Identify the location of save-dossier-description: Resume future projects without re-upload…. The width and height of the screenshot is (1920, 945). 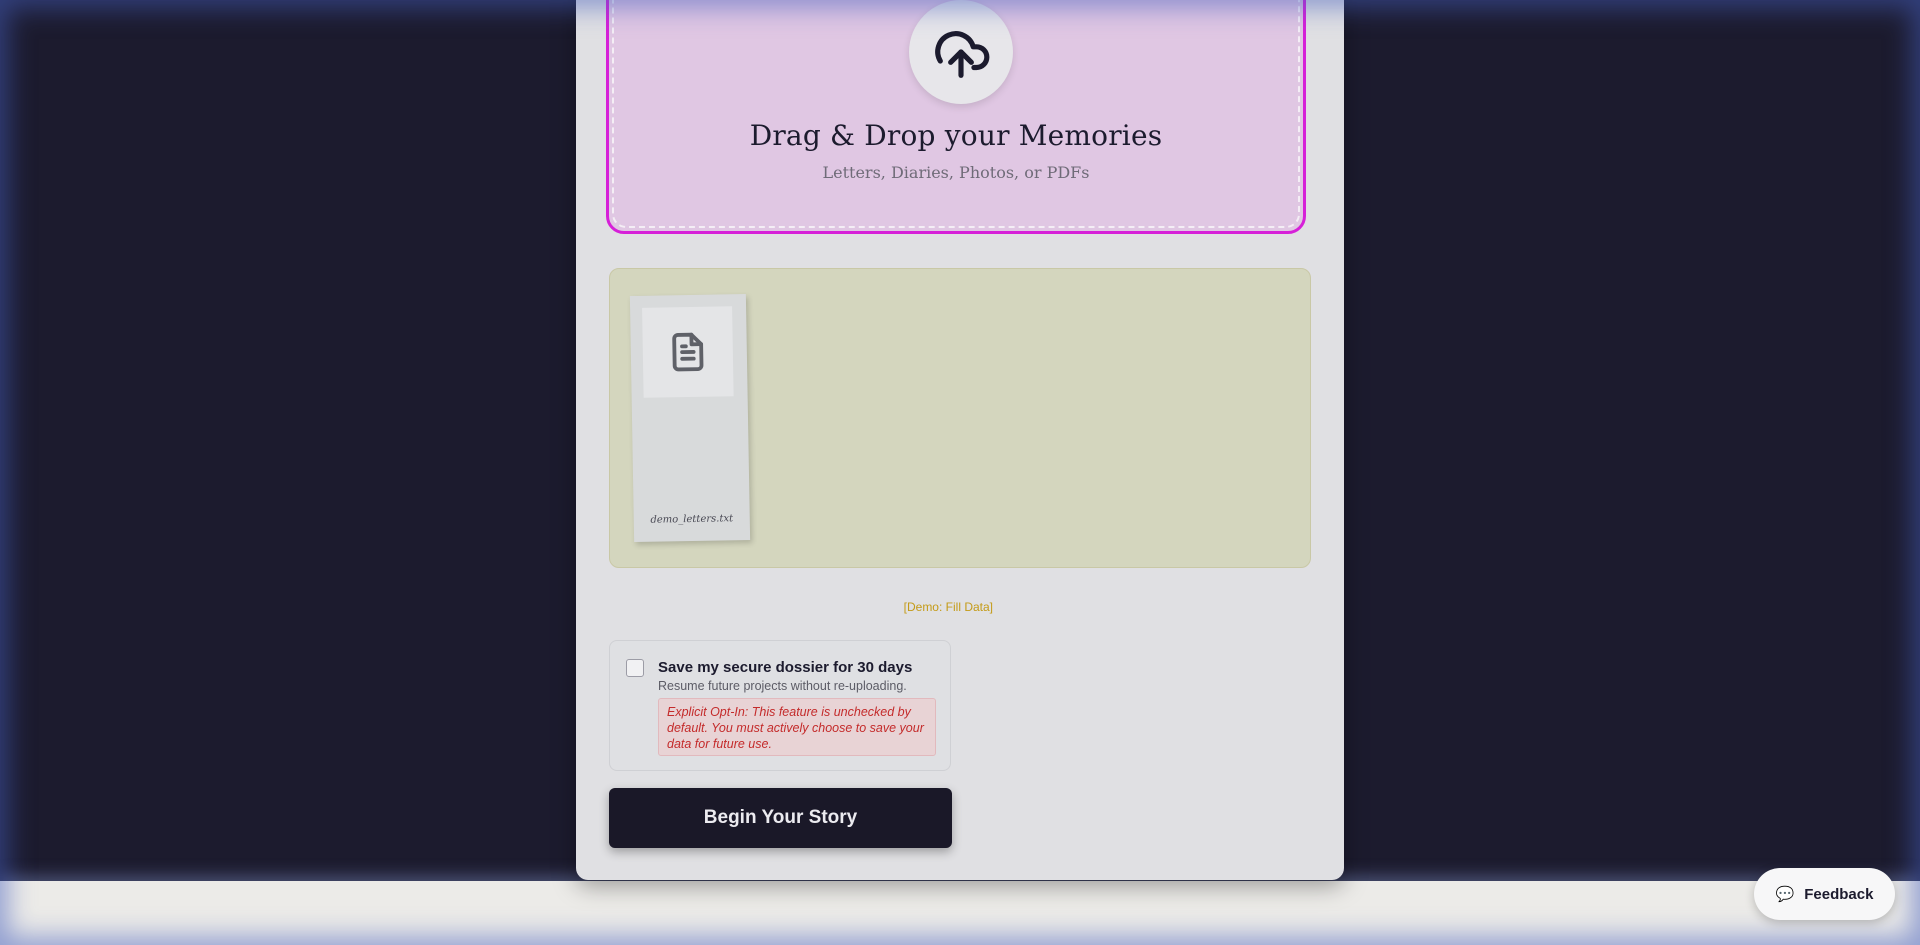
(782, 686).